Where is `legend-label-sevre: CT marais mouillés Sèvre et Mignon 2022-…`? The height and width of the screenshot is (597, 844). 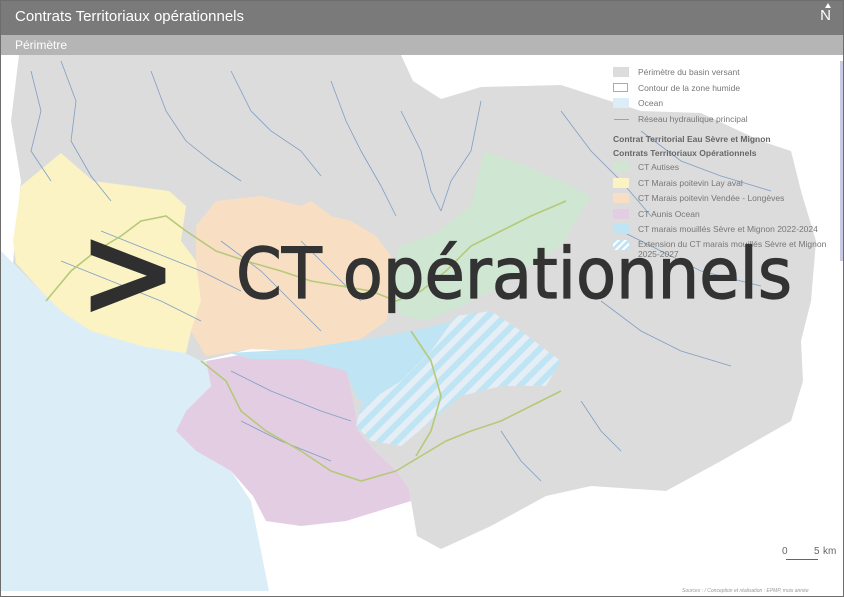
legend-label-sevre: CT marais mouillés Sèvre et Mignon 2022-… is located at coordinates (728, 229).